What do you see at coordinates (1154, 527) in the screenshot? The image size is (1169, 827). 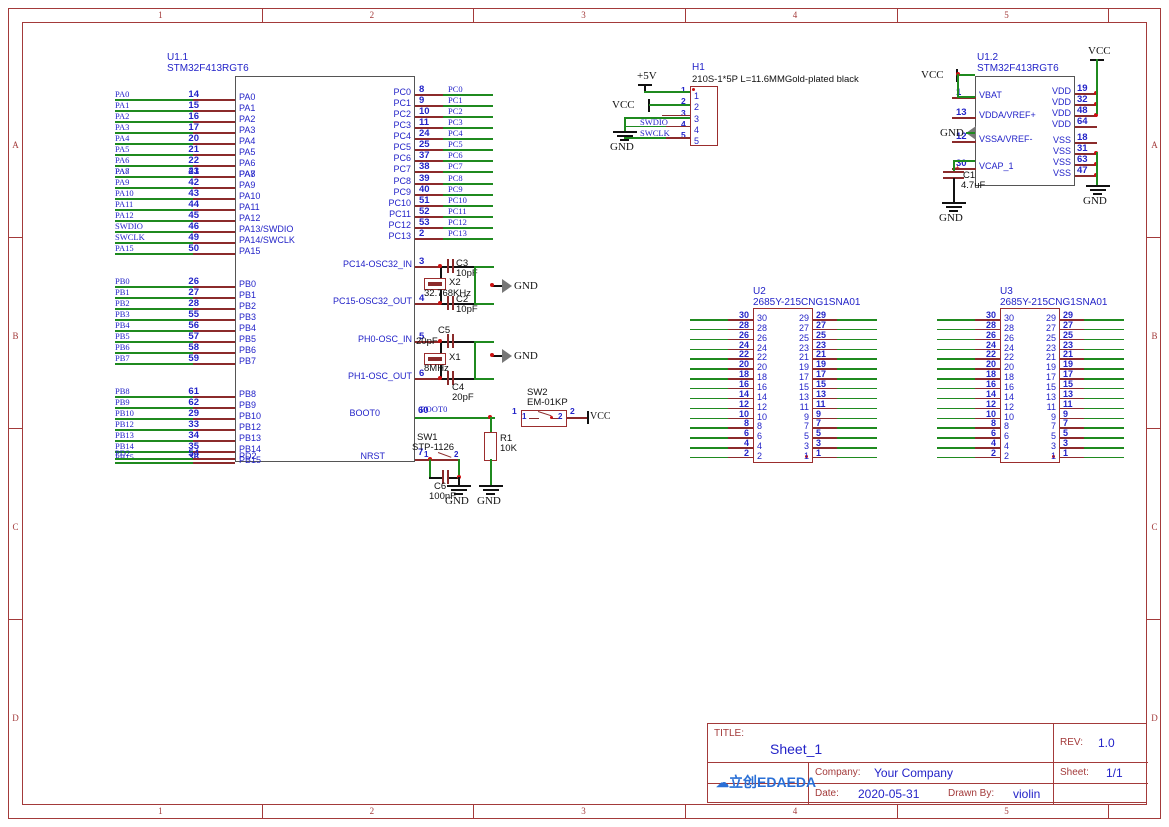 I see `frame-row-right-C: C` at bounding box center [1154, 527].